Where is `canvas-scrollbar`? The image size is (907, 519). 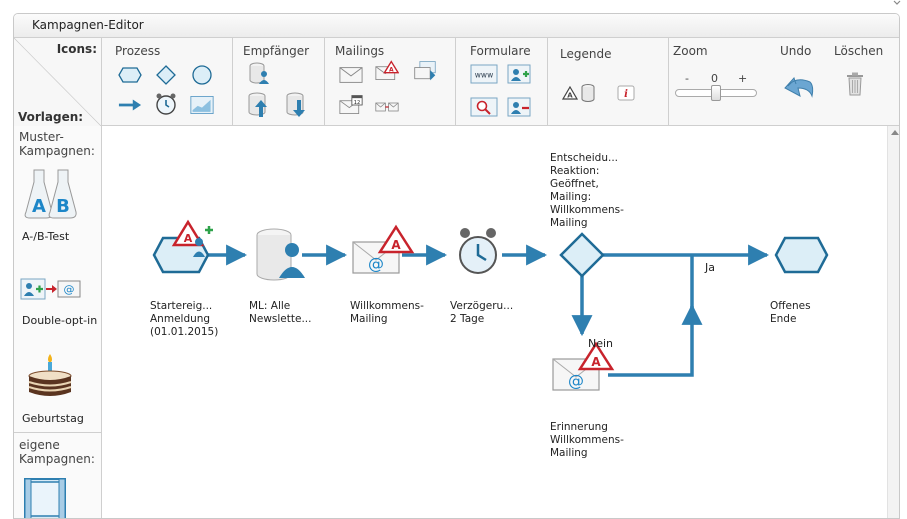 canvas-scrollbar is located at coordinates (893, 322).